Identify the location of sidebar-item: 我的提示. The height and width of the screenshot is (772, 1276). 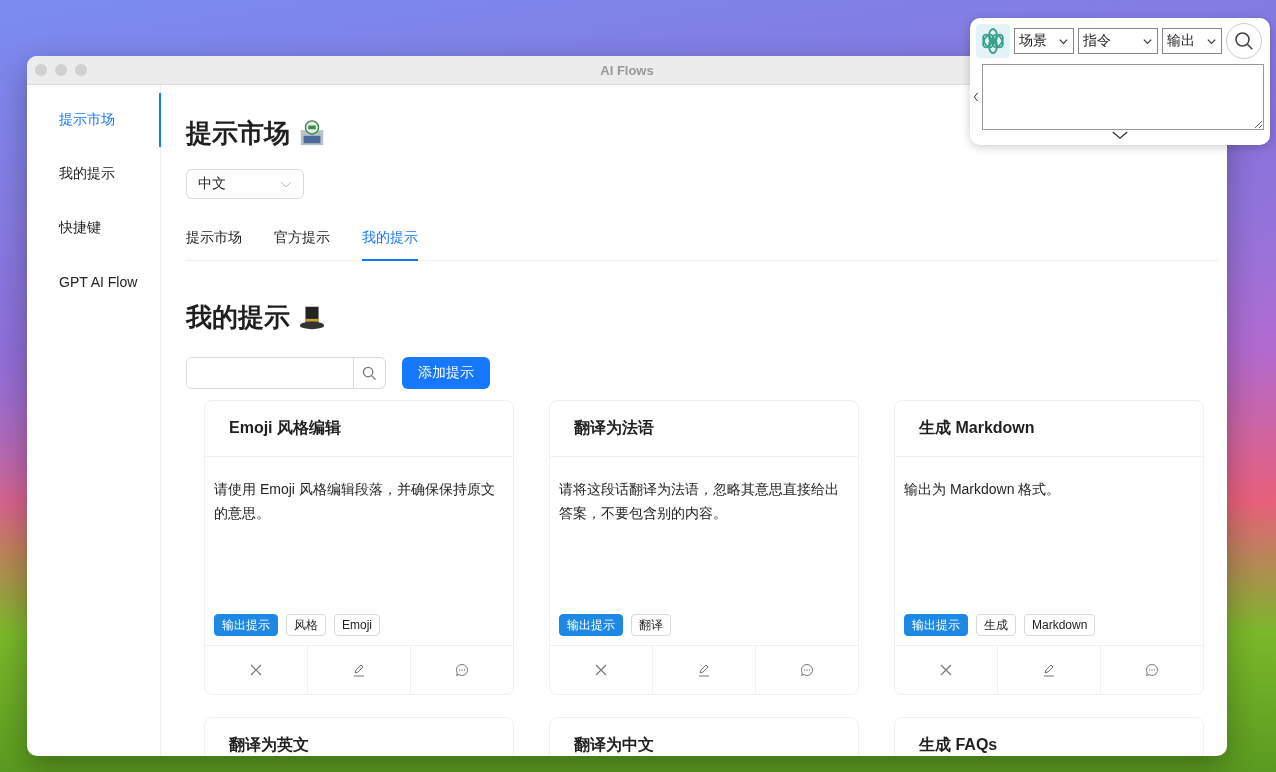
(94, 174).